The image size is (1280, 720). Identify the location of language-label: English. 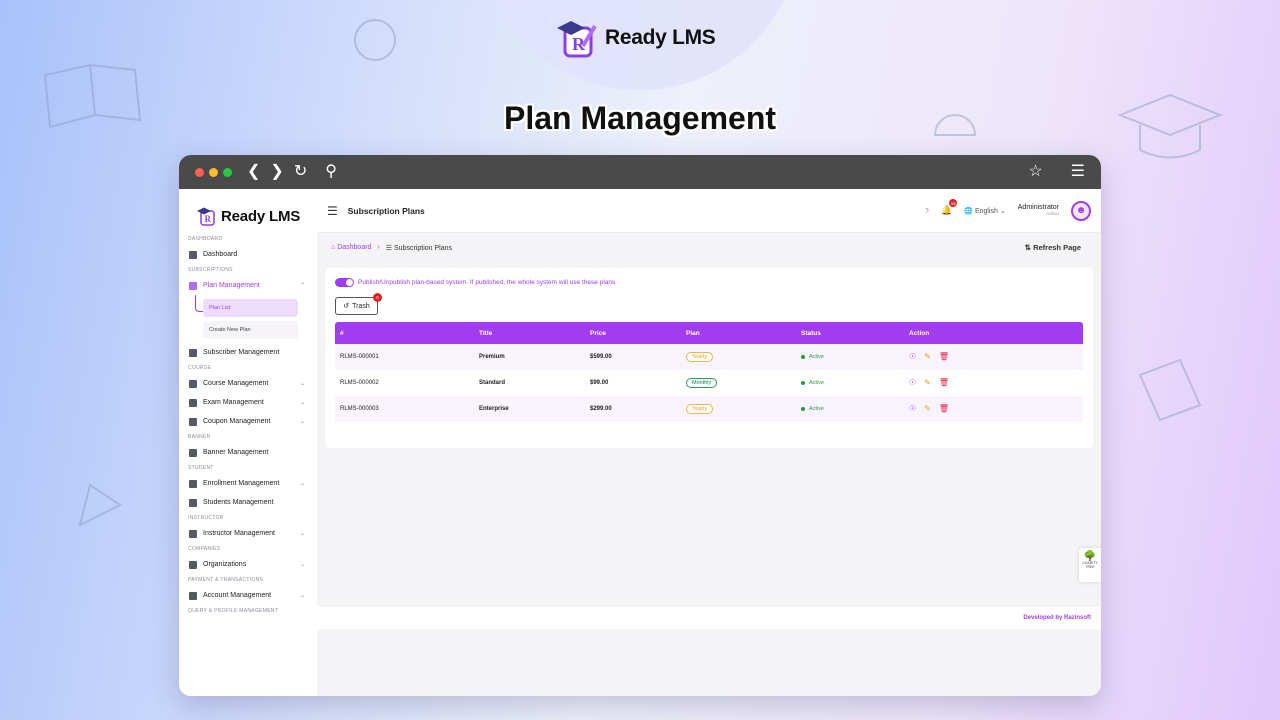
(986, 211).